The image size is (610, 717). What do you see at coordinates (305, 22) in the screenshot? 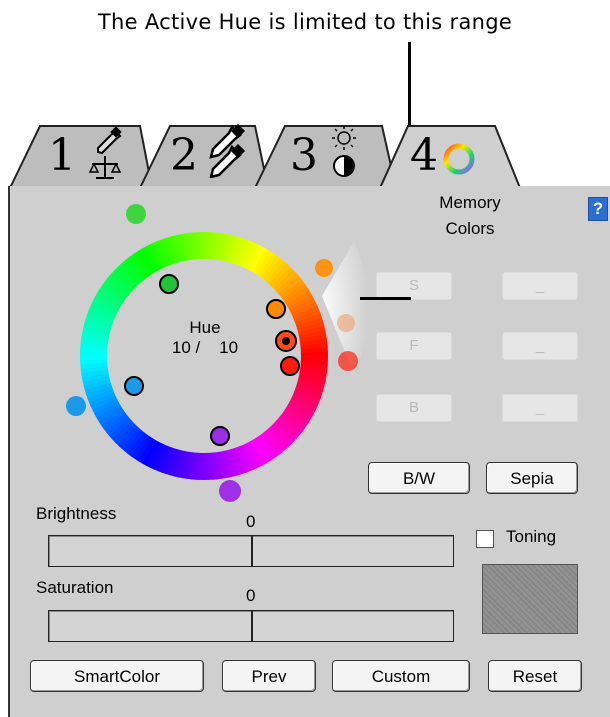
I see `callout-text: The Active Hue is limited to this range` at bounding box center [305, 22].